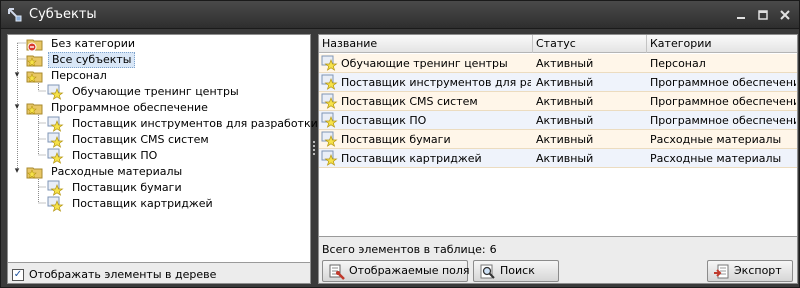 The image size is (800, 288). Describe the element at coordinates (127, 187) in the screenshot. I see `tree-item-label: Поставщик бумаги` at that location.